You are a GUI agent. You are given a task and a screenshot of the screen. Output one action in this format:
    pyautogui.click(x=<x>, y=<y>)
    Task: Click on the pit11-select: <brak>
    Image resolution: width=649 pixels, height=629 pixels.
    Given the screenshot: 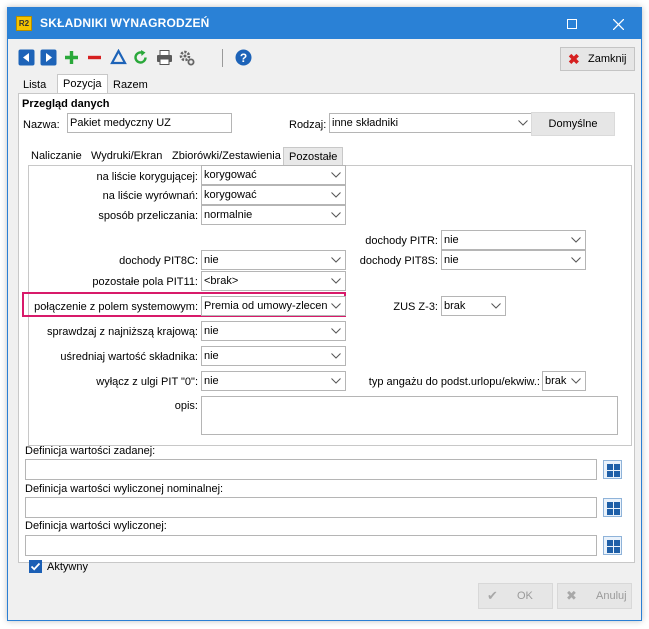 What is the action you would take?
    pyautogui.click(x=273, y=281)
    